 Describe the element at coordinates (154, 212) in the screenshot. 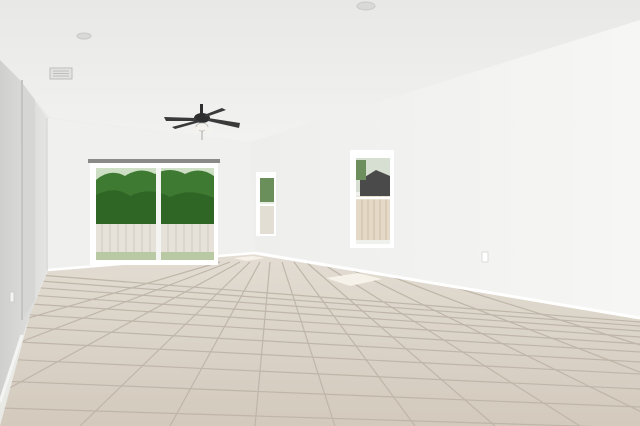

I see `sliding-glass-door` at that location.